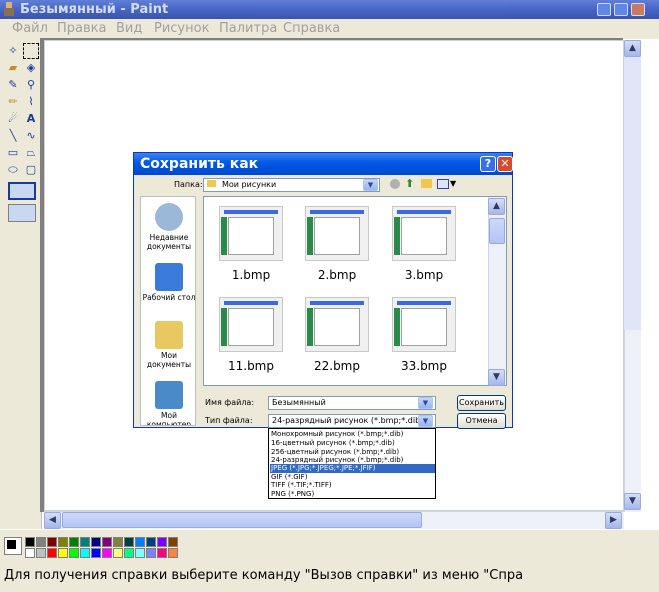  Describe the element at coordinates (488, 164) in the screenshot. I see `help-button: ?` at that location.